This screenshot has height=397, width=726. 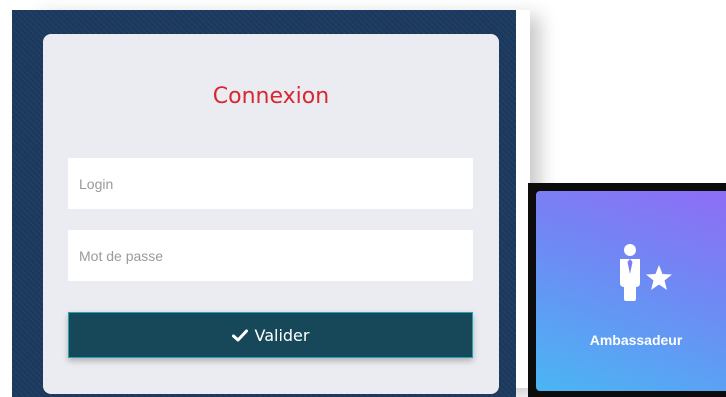 I want to click on password-input, so click(x=270, y=255).